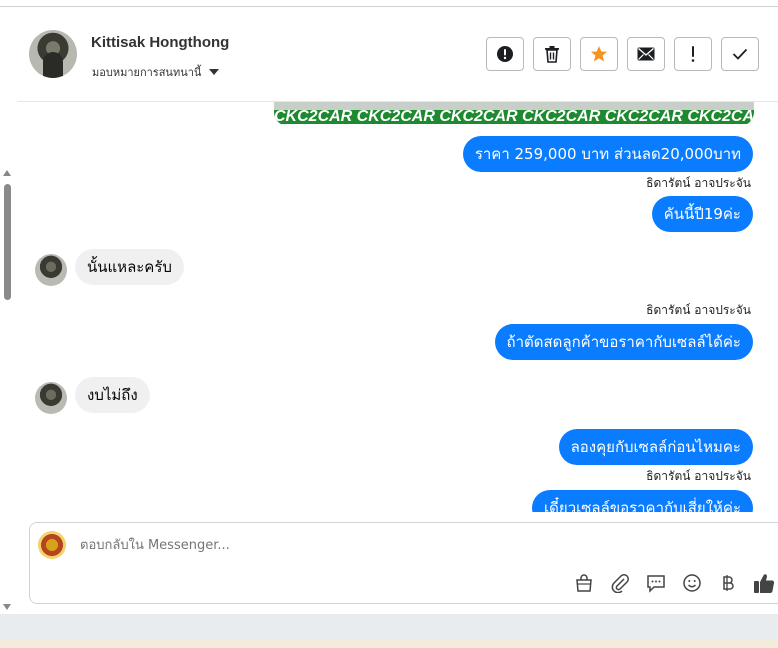 The image size is (778, 648). Describe the element at coordinates (642, 501) in the screenshot. I see `message-outgoing: เดี๋ยวเซลล์ขอราคากับเสี่ยให้ค่ะ` at that location.